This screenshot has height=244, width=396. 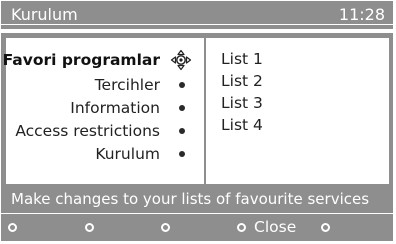 I want to click on menu-item-kurulum: Kurulum, so click(x=142, y=154).